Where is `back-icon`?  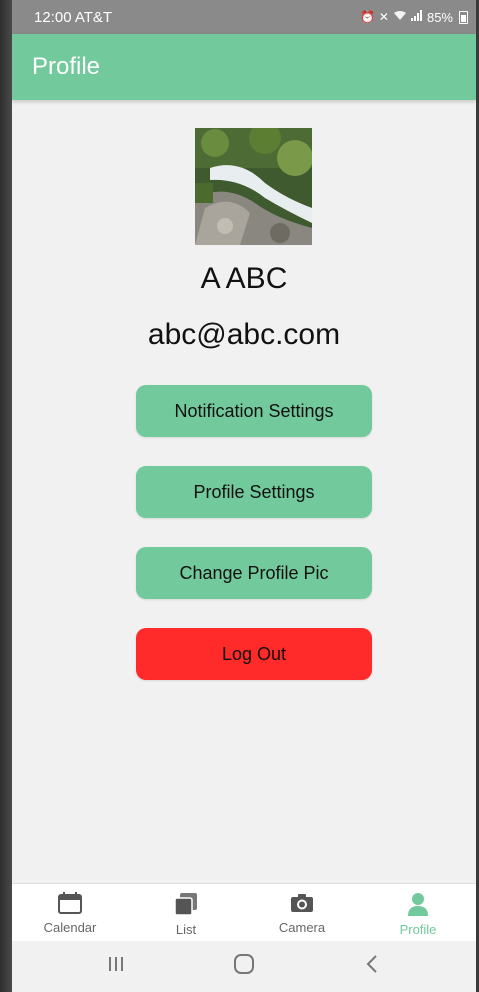 back-icon is located at coordinates (372, 966).